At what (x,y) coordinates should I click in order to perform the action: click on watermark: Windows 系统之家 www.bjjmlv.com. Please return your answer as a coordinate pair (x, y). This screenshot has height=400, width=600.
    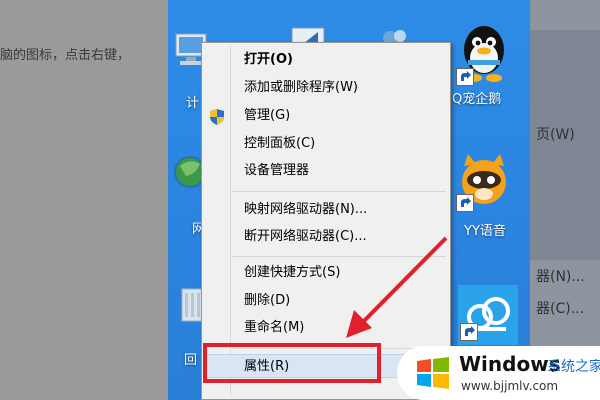
    Looking at the image, I should click on (498, 373).